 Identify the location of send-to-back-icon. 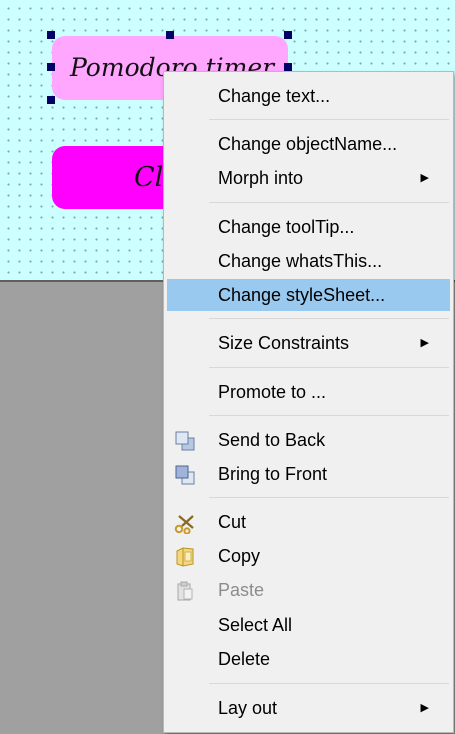
(185, 441).